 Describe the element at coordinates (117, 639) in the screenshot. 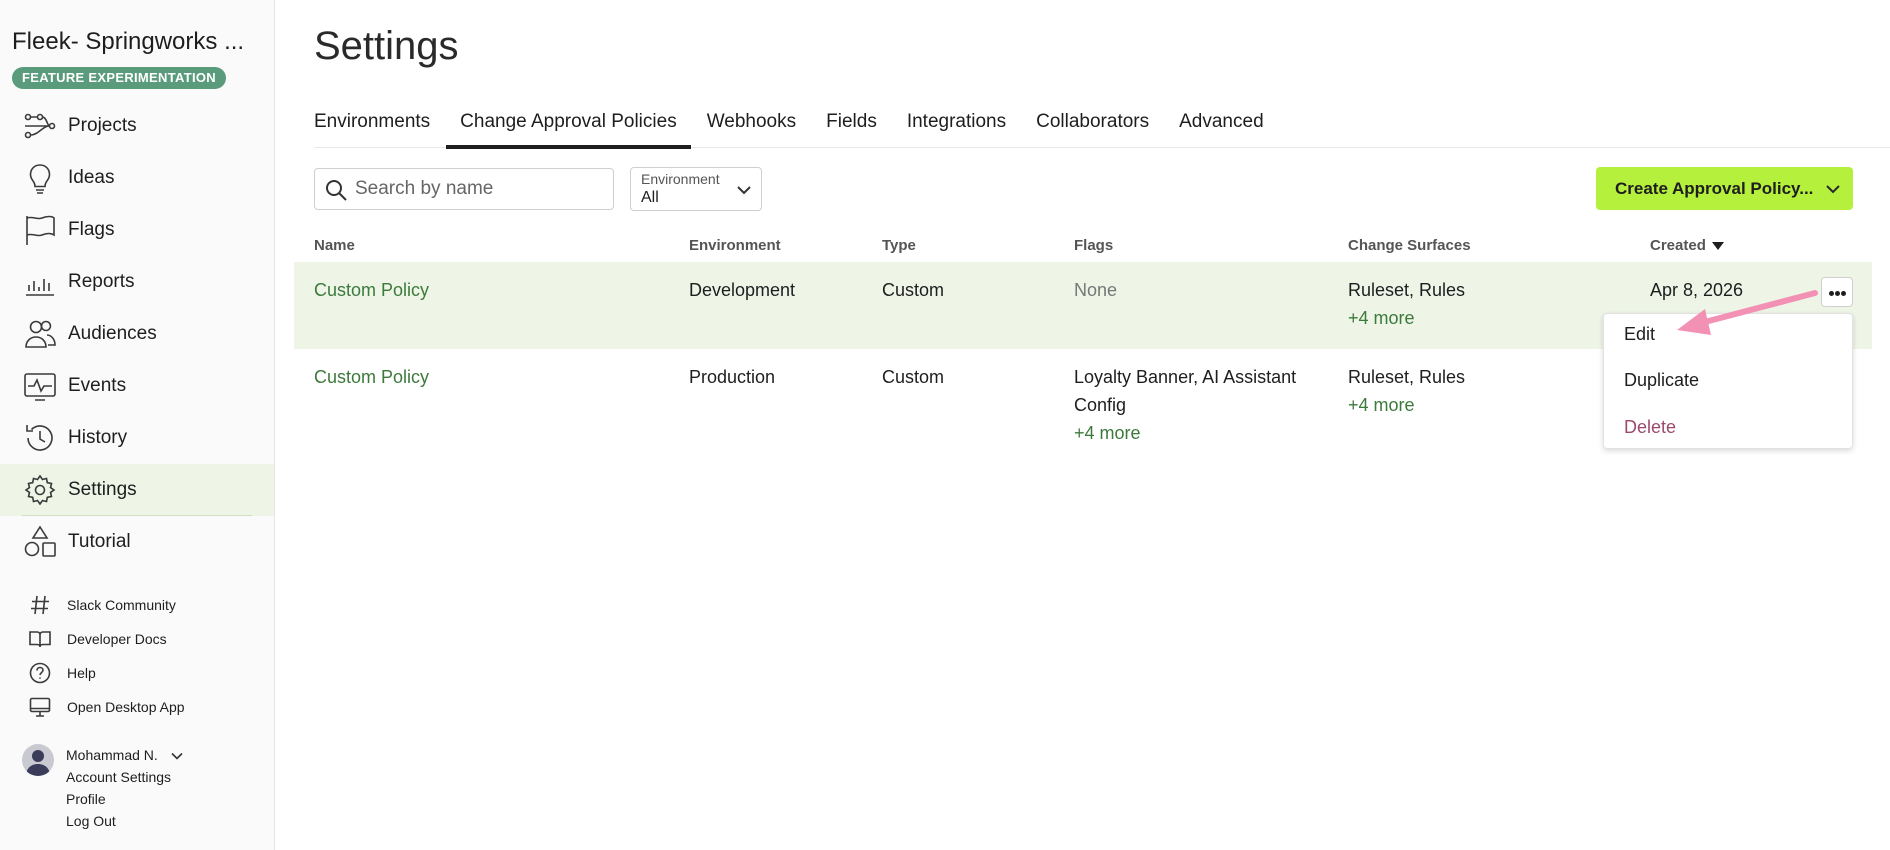

I see `link-label: Developer Docs` at that location.